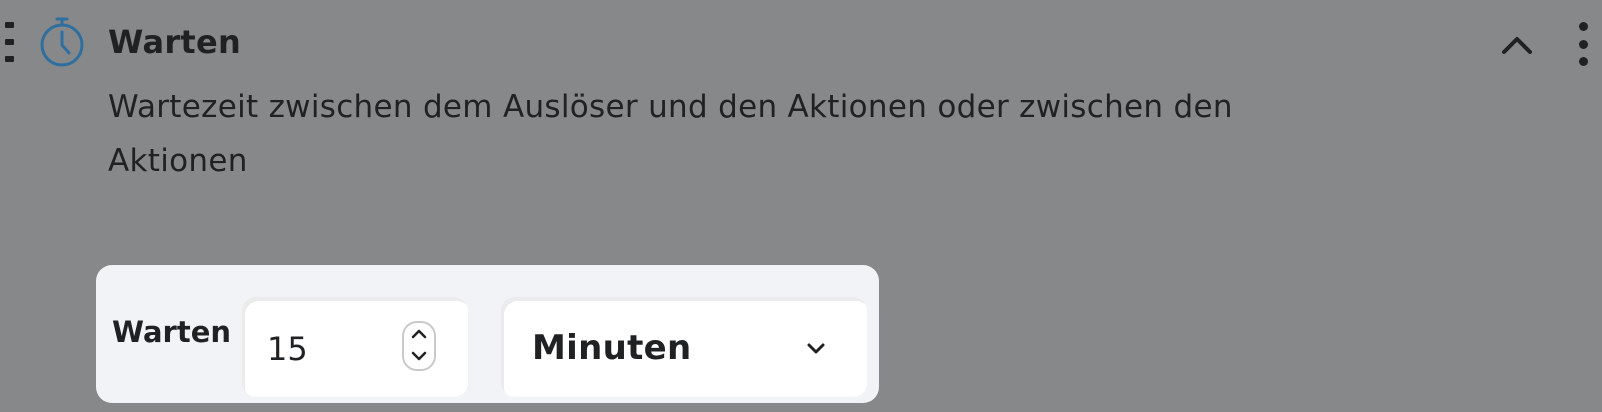 The image size is (1602, 412). What do you see at coordinates (612, 348) in the screenshot?
I see `wait-unit-value: Minuten` at bounding box center [612, 348].